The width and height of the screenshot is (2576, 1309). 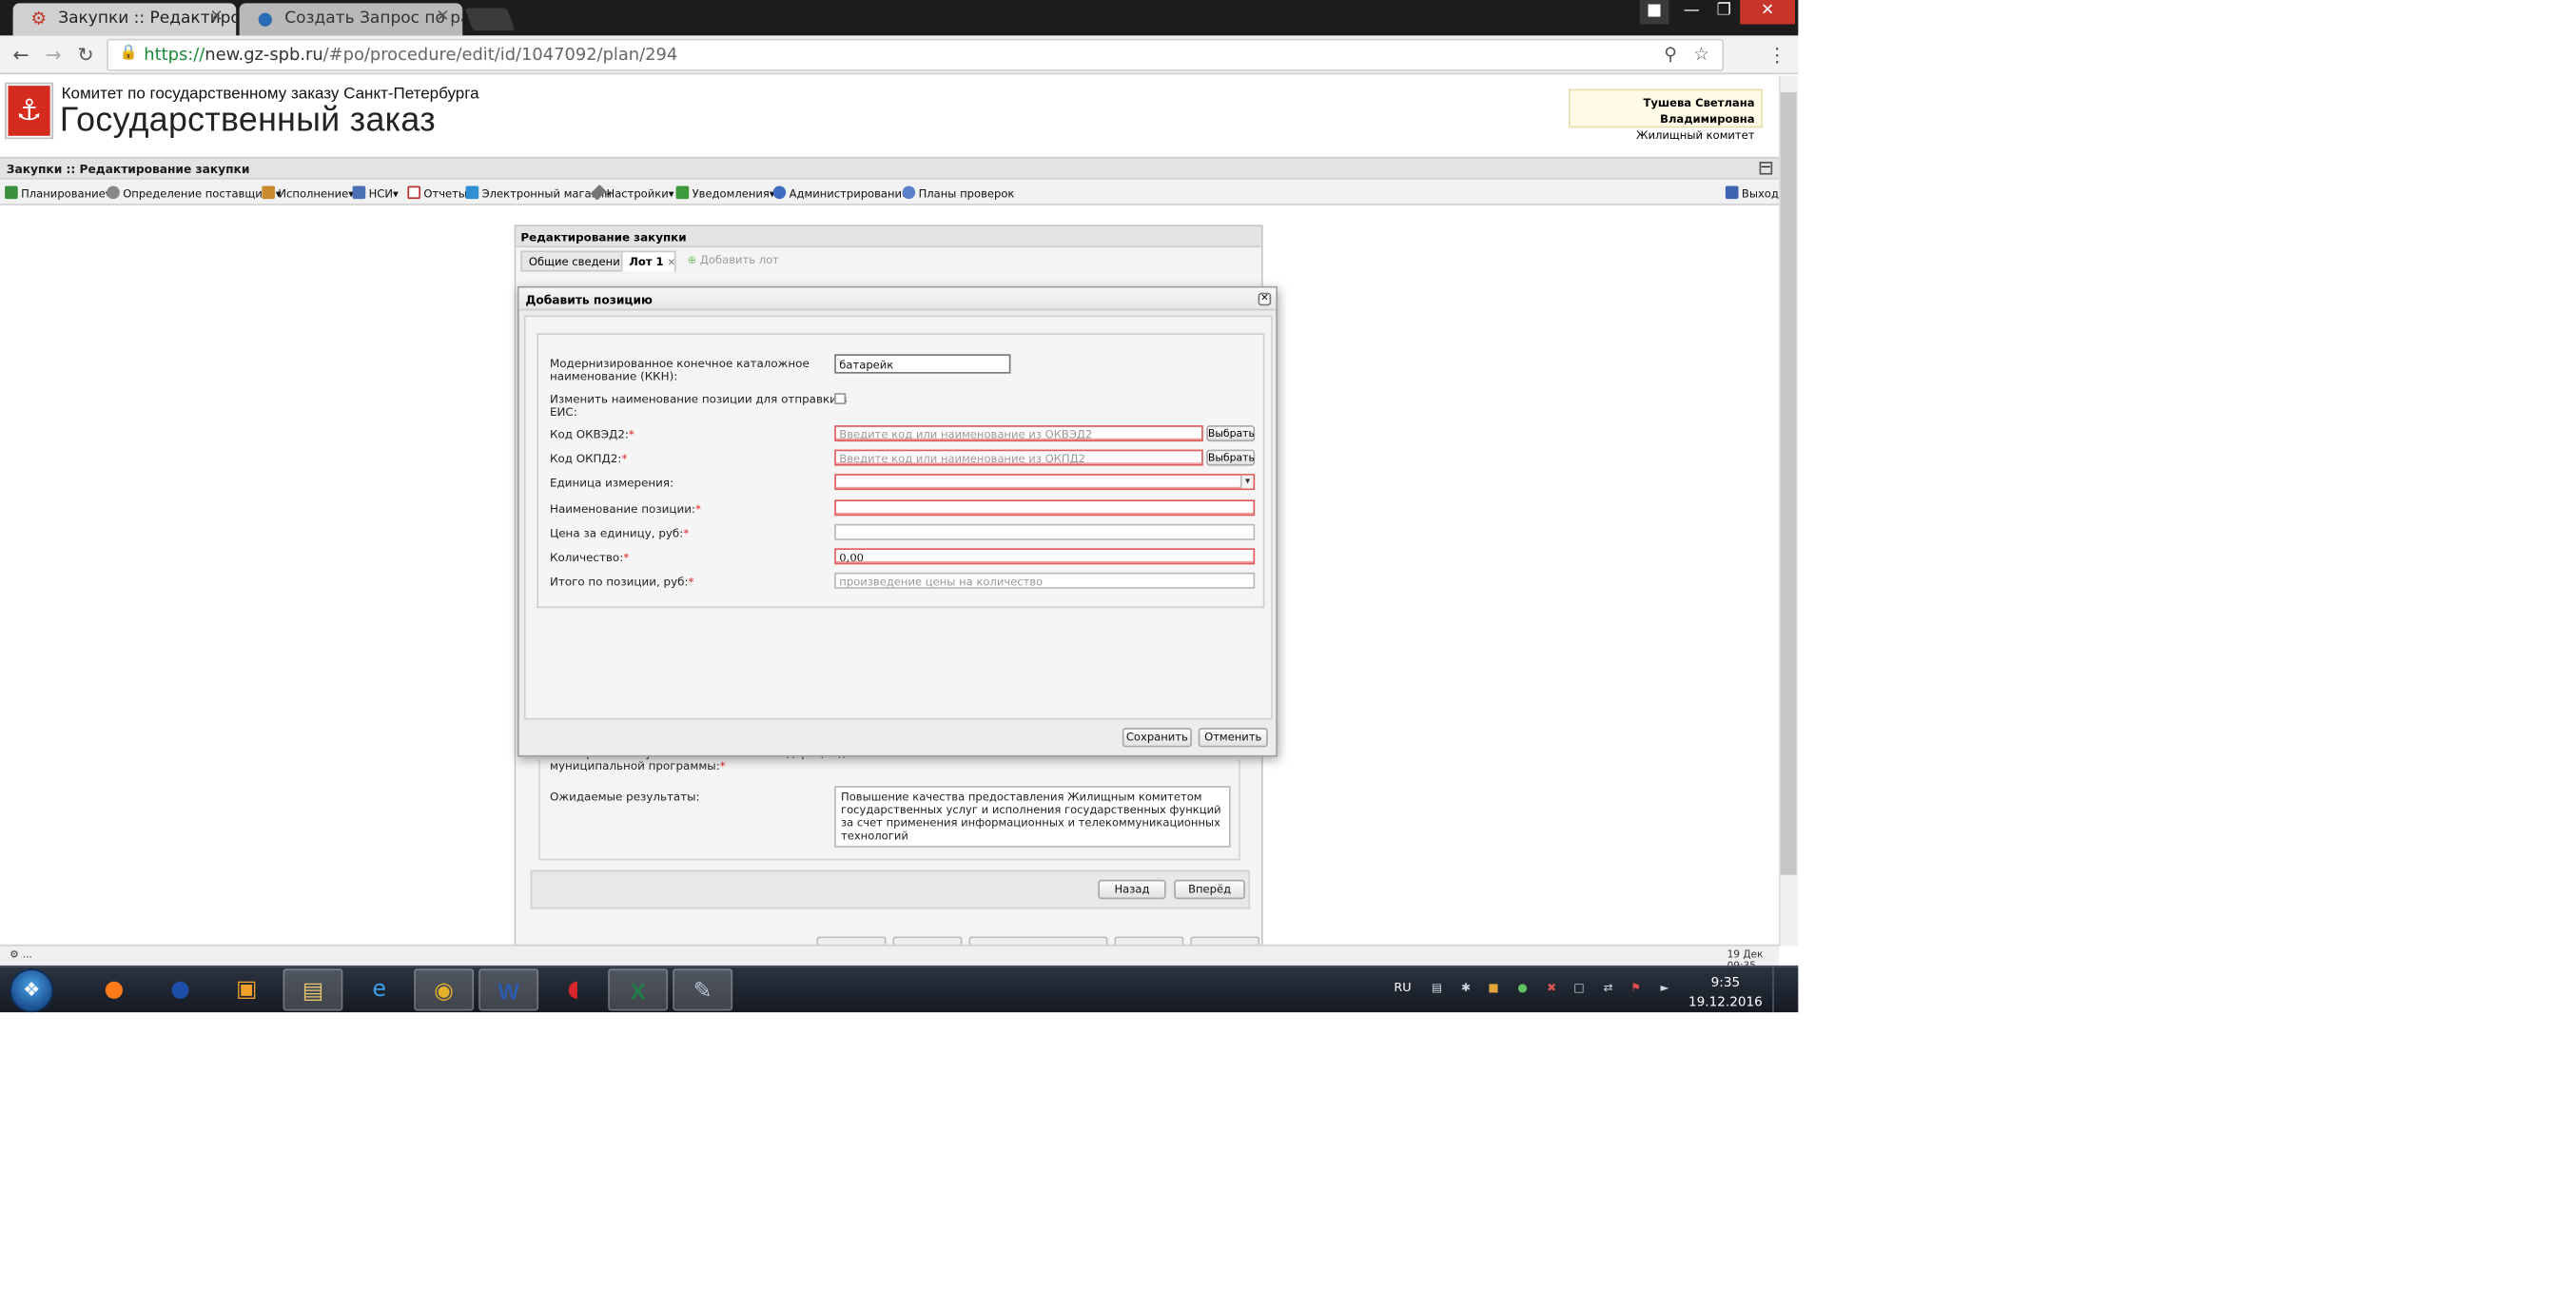 What do you see at coordinates (1726, 982) in the screenshot?
I see `clock-time: 9:35` at bounding box center [1726, 982].